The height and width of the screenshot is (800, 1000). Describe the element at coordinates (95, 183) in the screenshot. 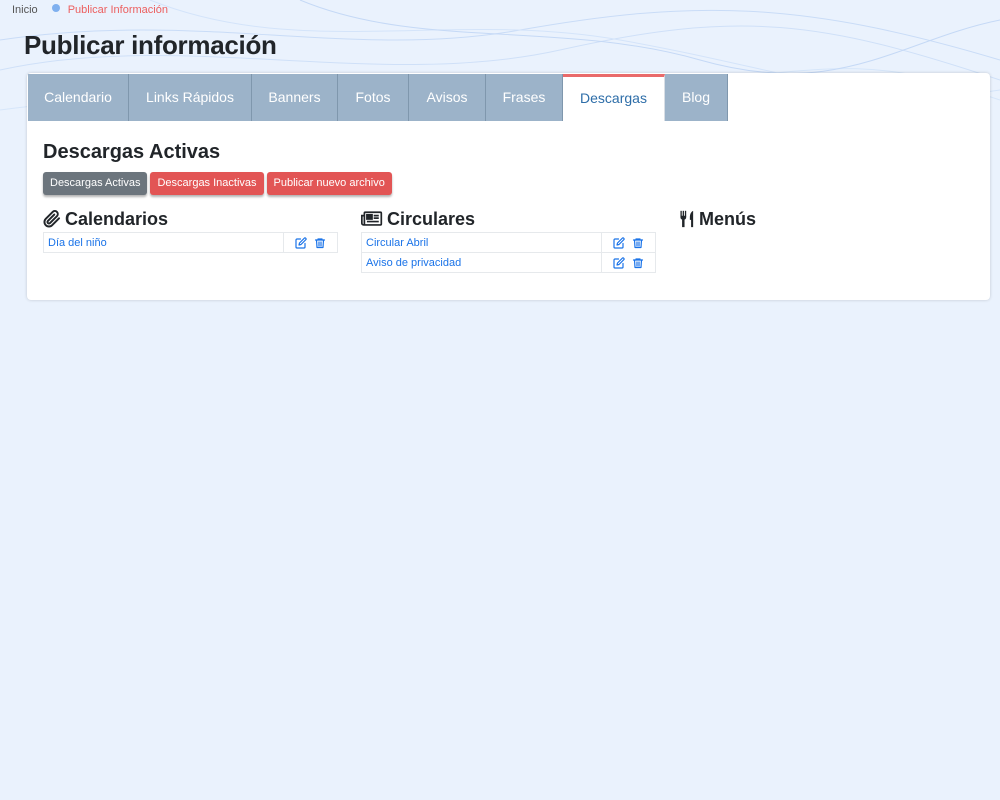

I see `active-downloads-button: Descargas Activas` at that location.